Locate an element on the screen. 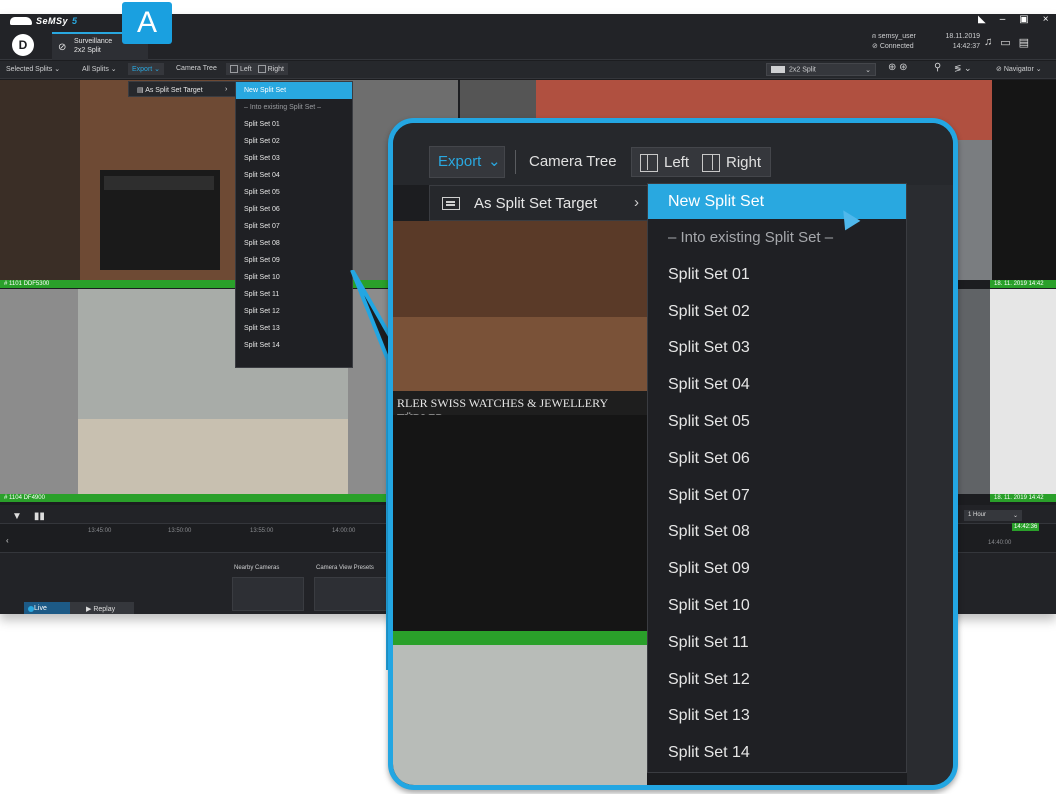 The width and height of the screenshot is (1056, 794). bell-icon: ♫ is located at coordinates (988, 42).